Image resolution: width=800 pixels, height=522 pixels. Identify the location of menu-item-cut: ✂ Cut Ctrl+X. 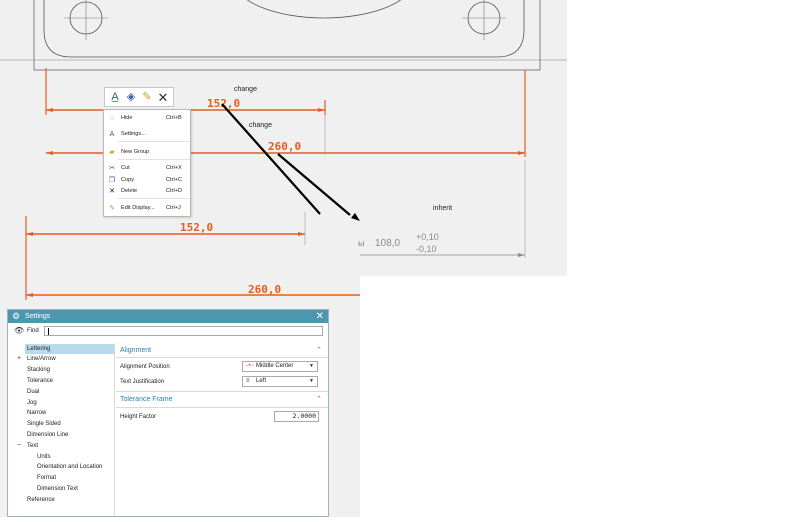
(147, 168).